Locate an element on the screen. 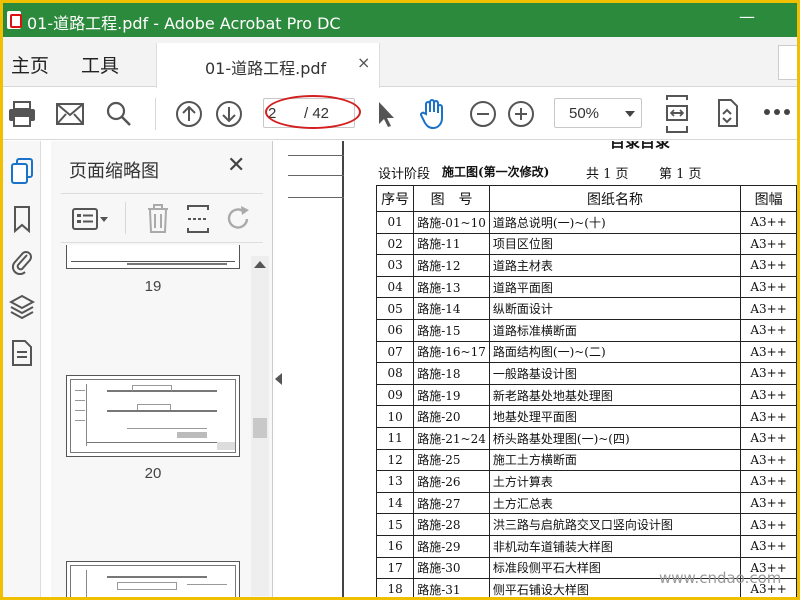  table-row: 09 路施-19 新老路基处地基处理图 A3++ is located at coordinates (586, 395).